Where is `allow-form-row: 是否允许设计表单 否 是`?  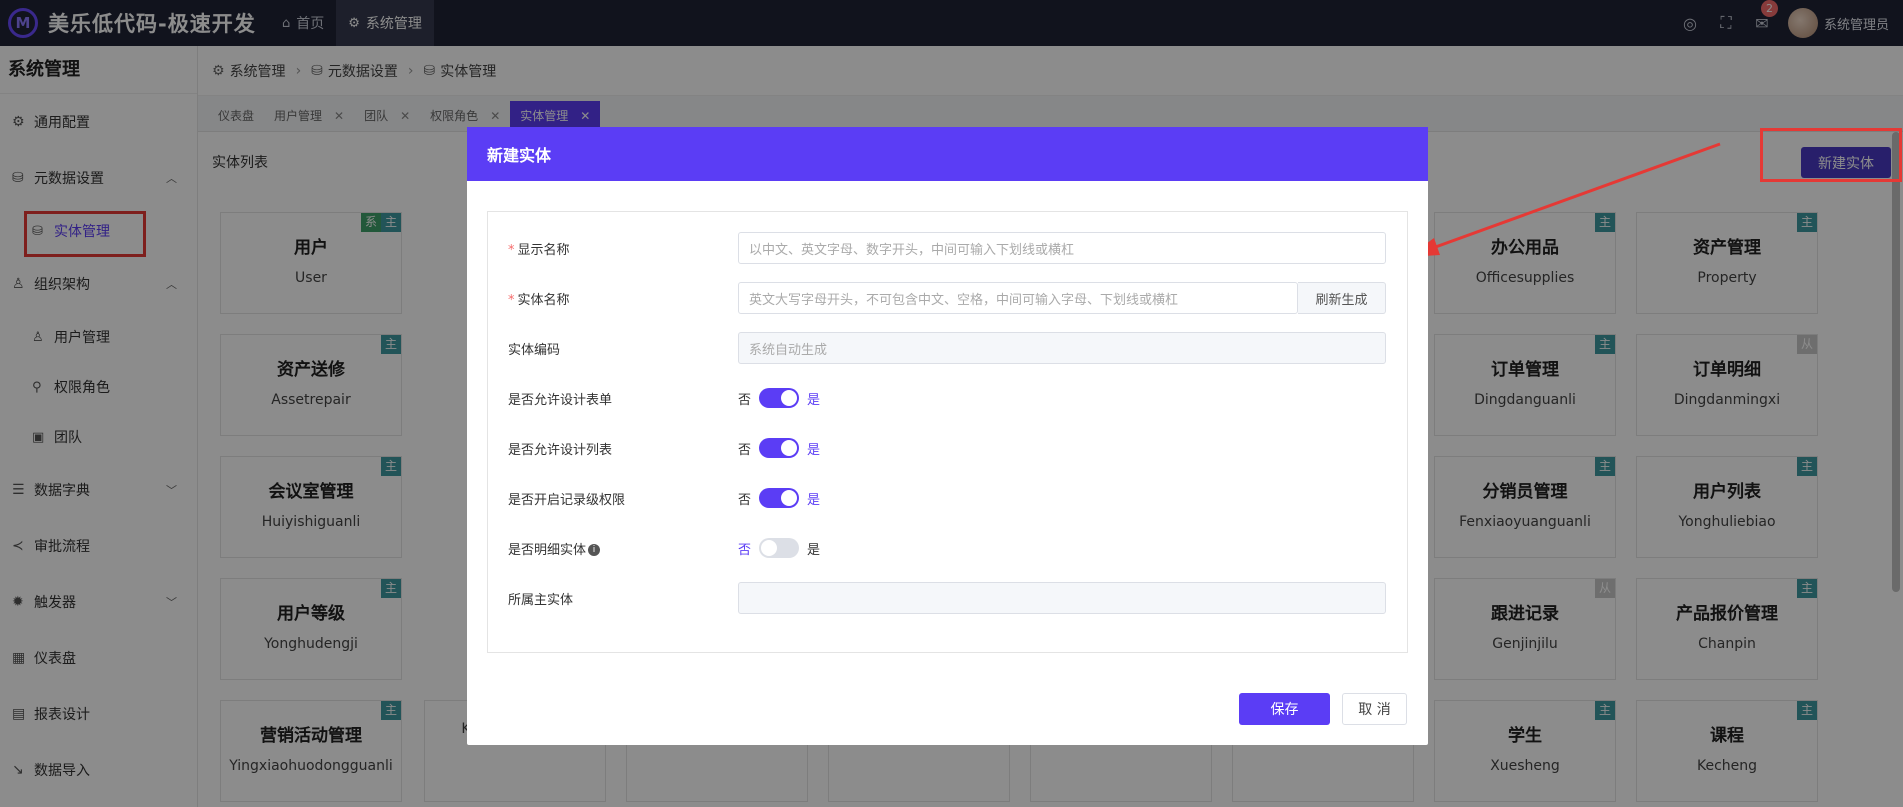
allow-form-row: 是否允许设计表单 否 是 is located at coordinates (948, 398).